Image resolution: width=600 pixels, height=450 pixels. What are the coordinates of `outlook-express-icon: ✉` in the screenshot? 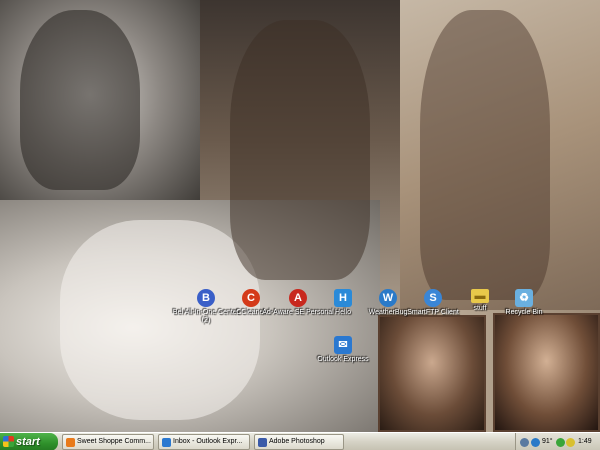 It's located at (343, 345).